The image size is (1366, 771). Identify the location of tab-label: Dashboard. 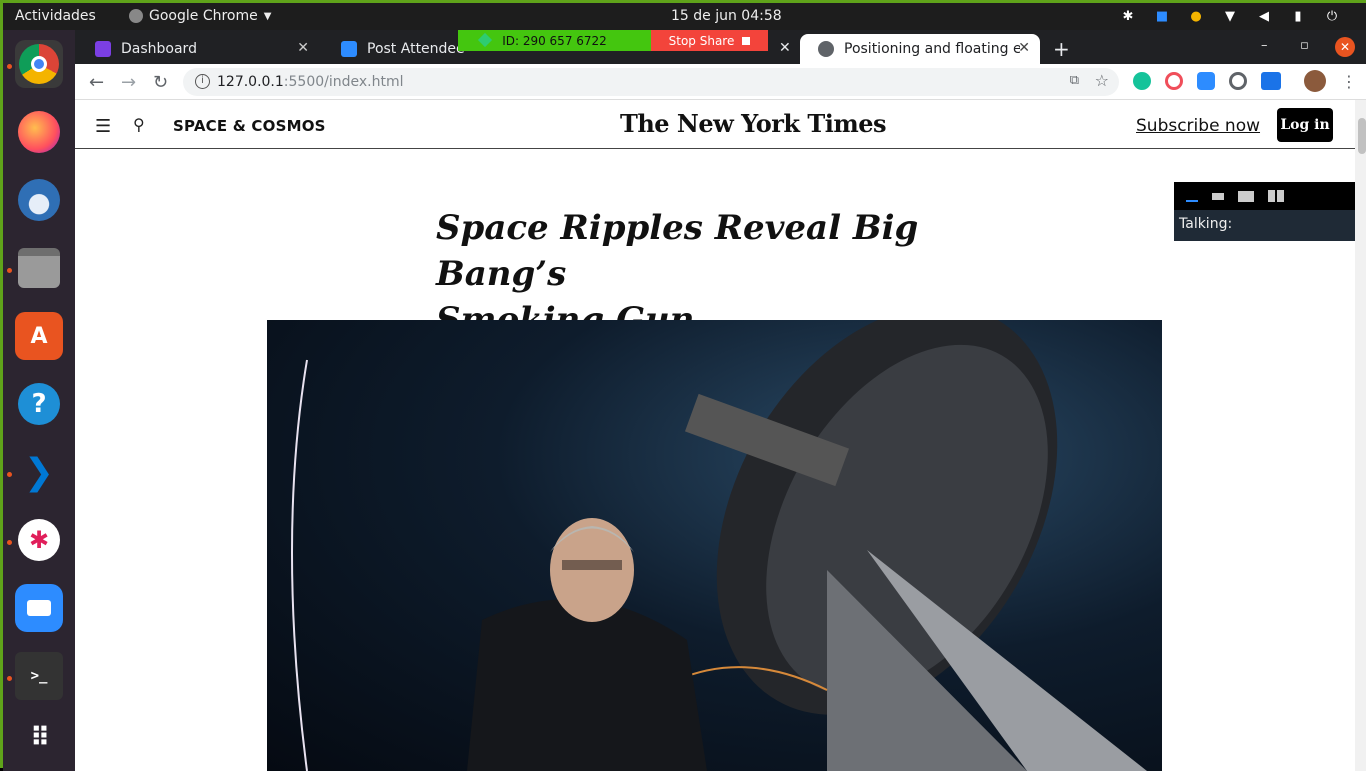
(159, 49).